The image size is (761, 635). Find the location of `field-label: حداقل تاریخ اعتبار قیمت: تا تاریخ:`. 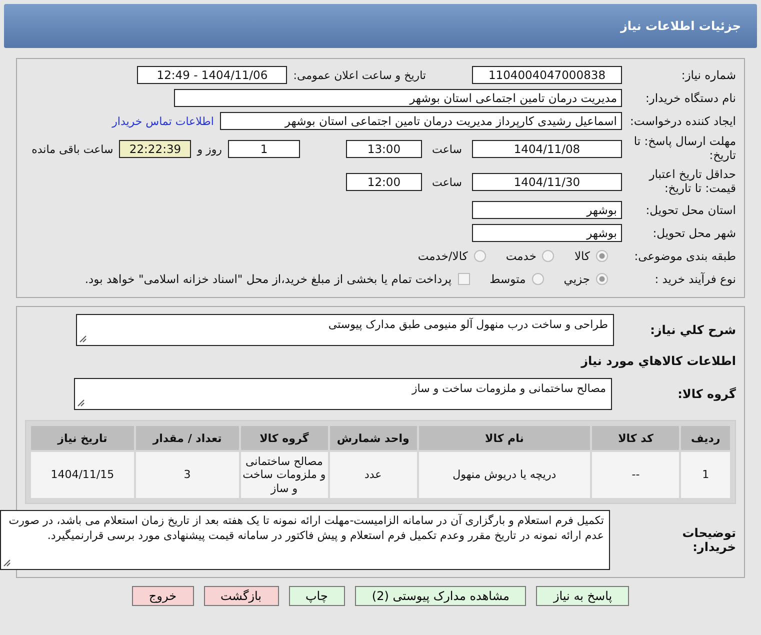

field-label: حداقل تاریخ اعتبار قیمت: تا تاریخ: is located at coordinates (692, 182).